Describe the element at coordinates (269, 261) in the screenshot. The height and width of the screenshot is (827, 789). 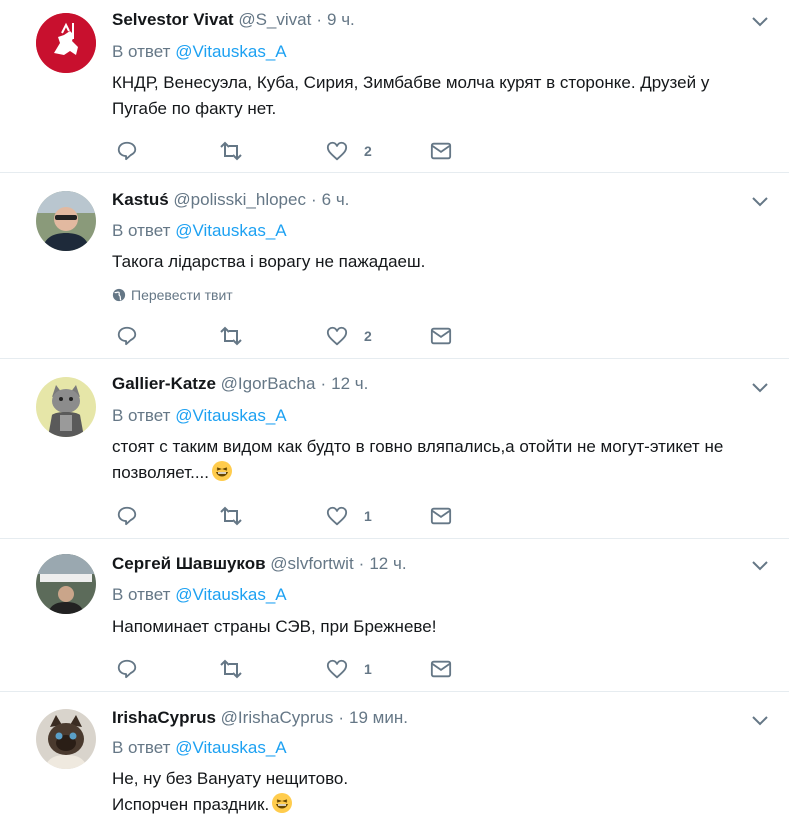
I see `tweet-text-line: Такога лідарства і ворагу не пажадаеш.` at that location.